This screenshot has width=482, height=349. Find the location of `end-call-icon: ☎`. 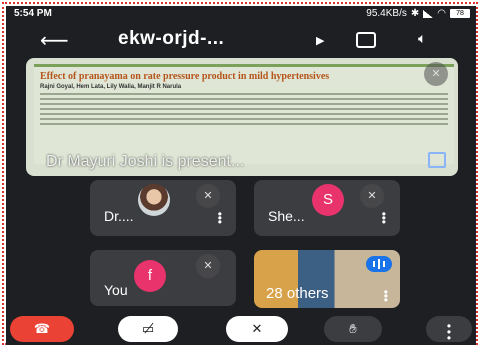

end-call-icon: ☎ is located at coordinates (42, 328).